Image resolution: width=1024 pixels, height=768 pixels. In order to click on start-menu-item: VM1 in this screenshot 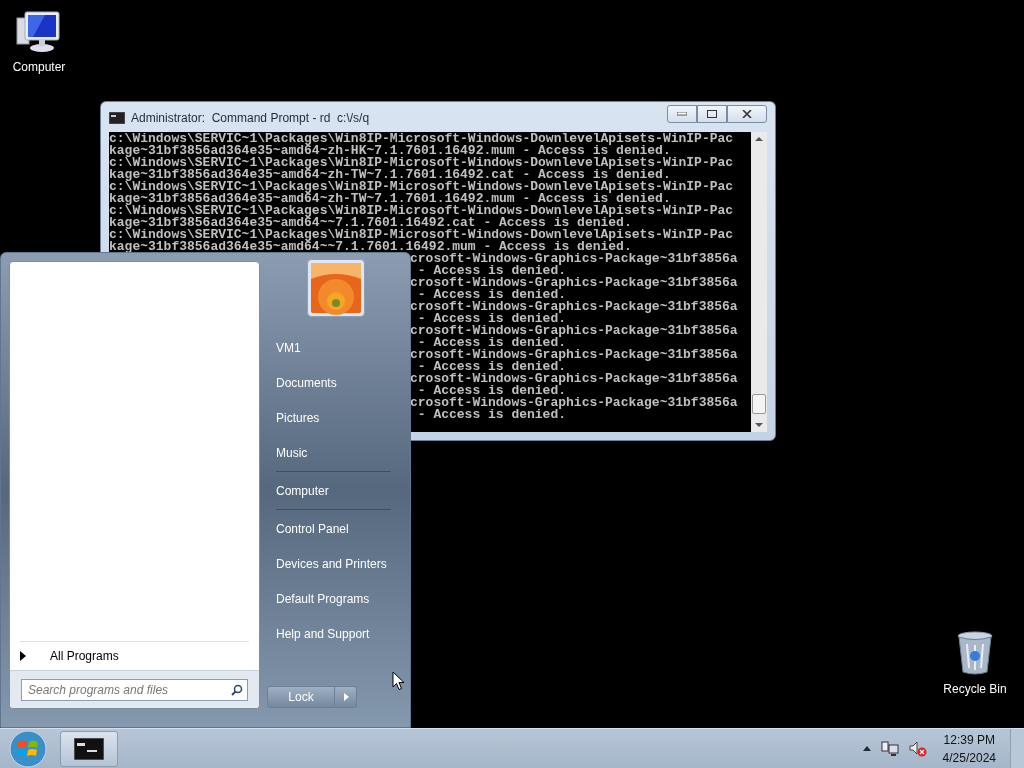, I will do `click(333, 347)`.